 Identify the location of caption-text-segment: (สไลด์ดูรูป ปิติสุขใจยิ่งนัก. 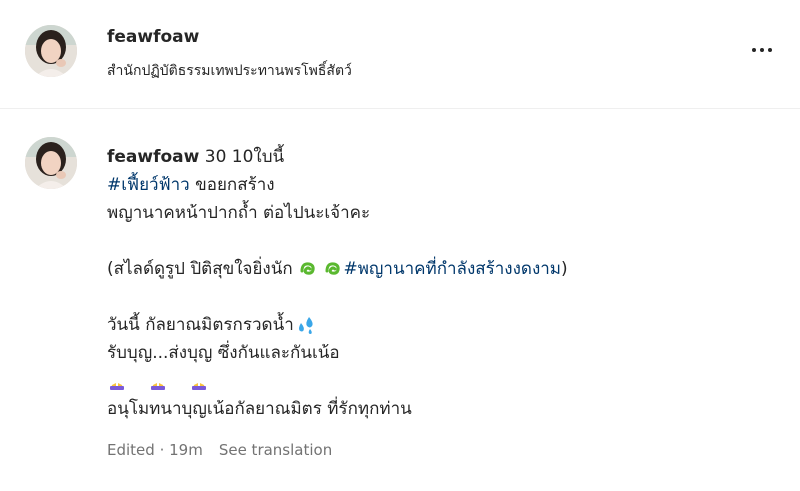
(203, 269).